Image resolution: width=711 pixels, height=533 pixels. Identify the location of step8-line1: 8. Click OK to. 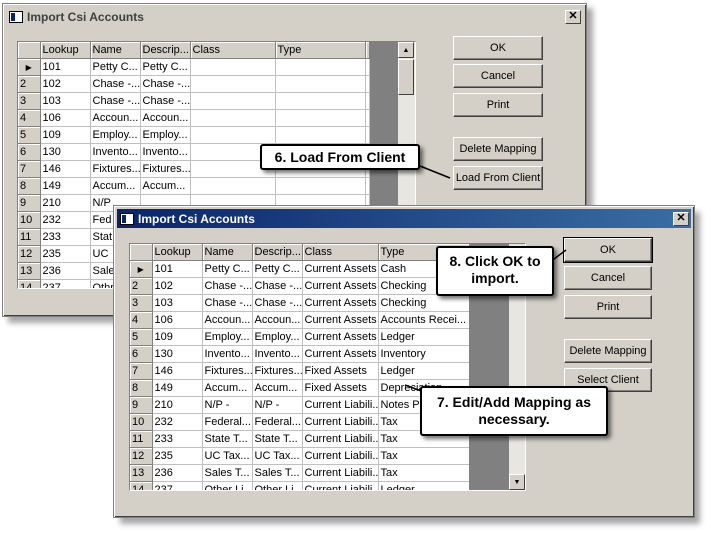
(495, 261).